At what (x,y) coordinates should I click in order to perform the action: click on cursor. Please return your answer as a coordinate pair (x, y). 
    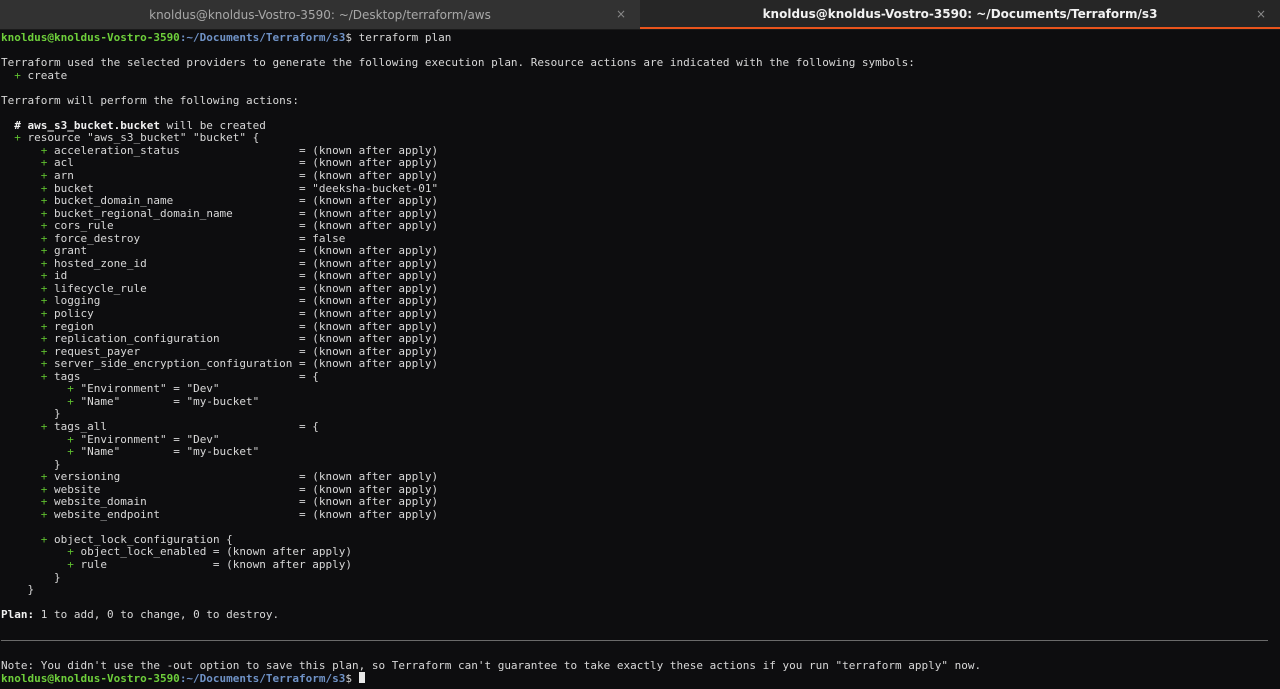
    Looking at the image, I should click on (361, 678).